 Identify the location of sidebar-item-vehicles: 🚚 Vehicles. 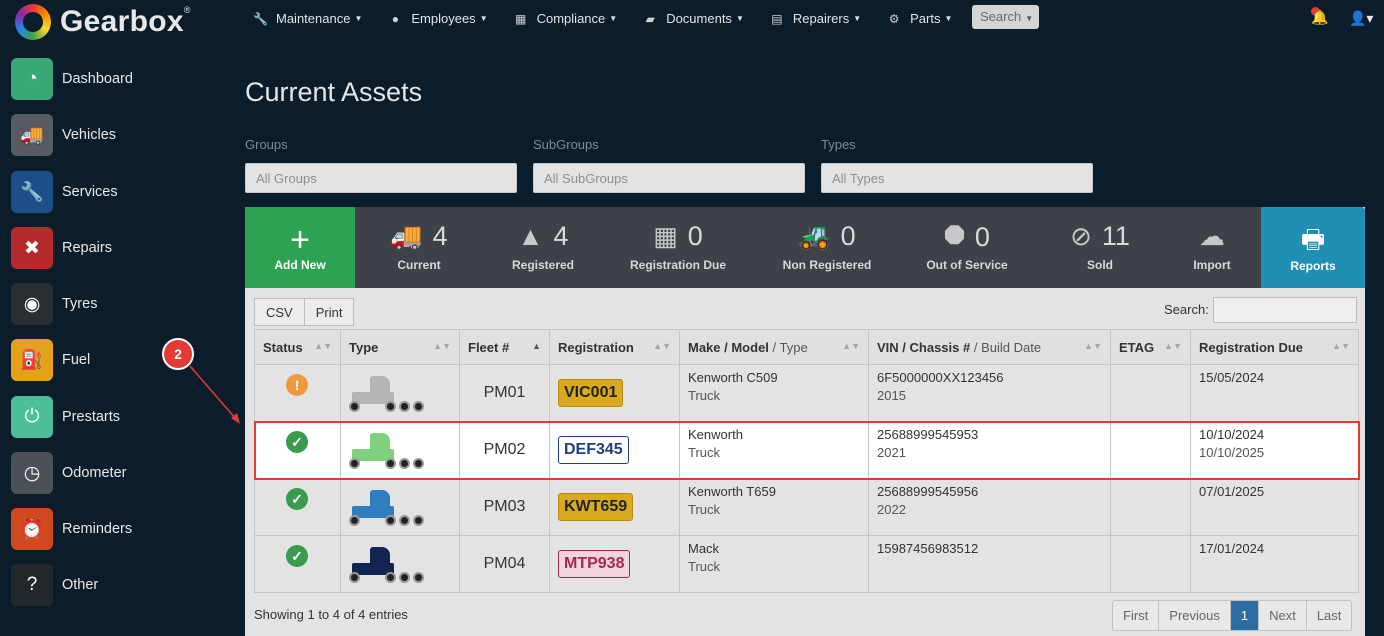
(63, 135).